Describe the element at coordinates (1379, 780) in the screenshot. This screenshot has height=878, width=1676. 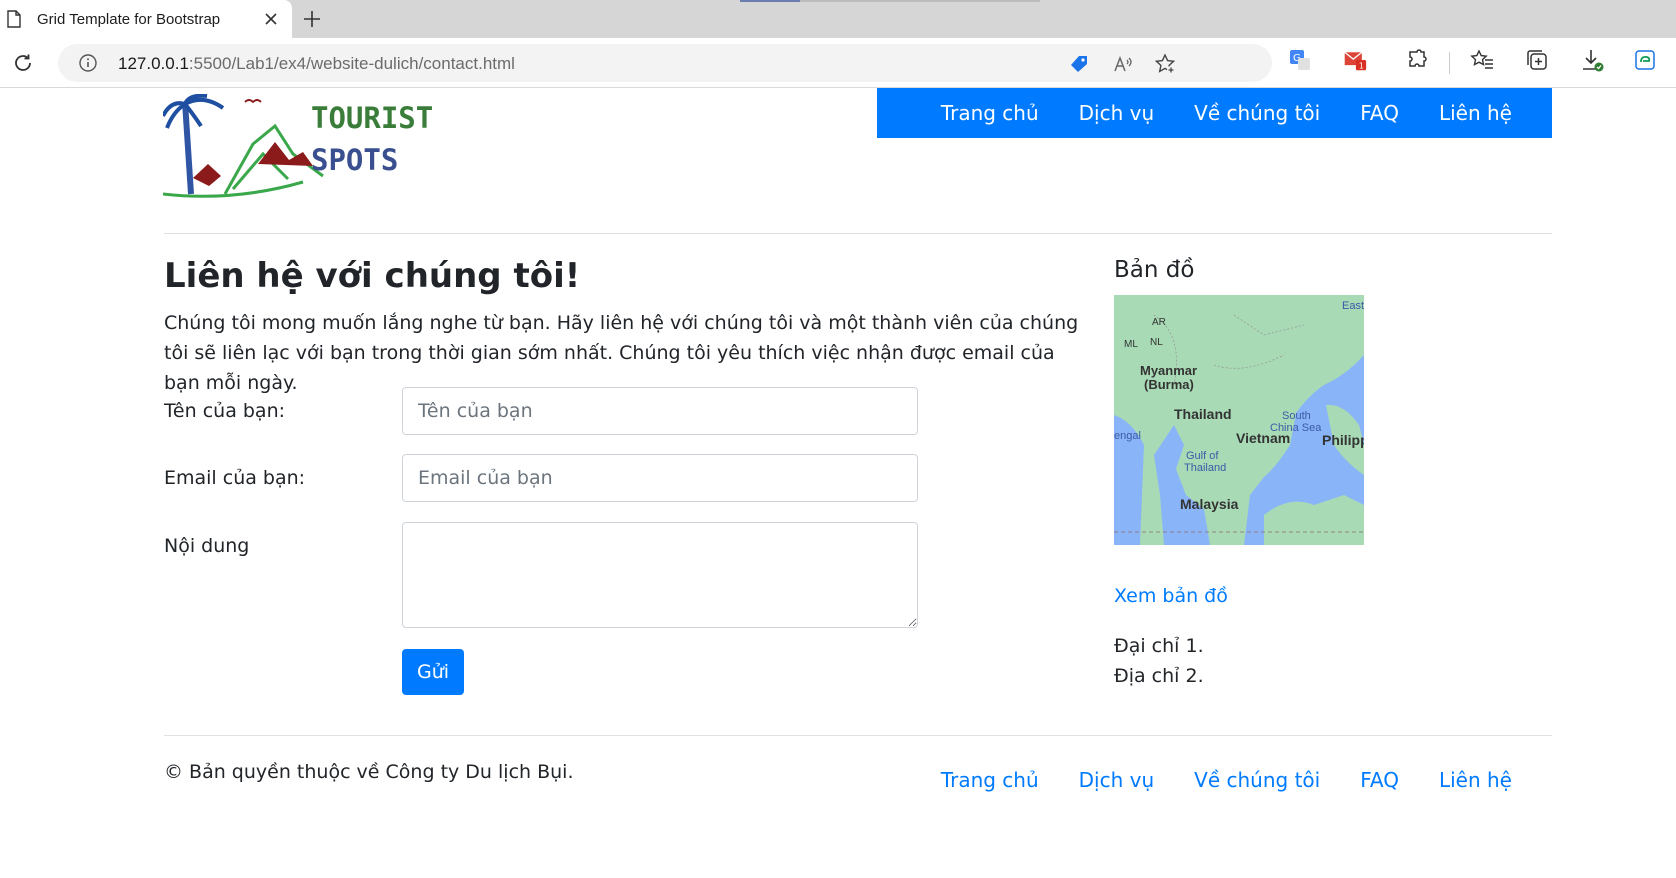
I see `footer-link-faq: FAQ` at that location.